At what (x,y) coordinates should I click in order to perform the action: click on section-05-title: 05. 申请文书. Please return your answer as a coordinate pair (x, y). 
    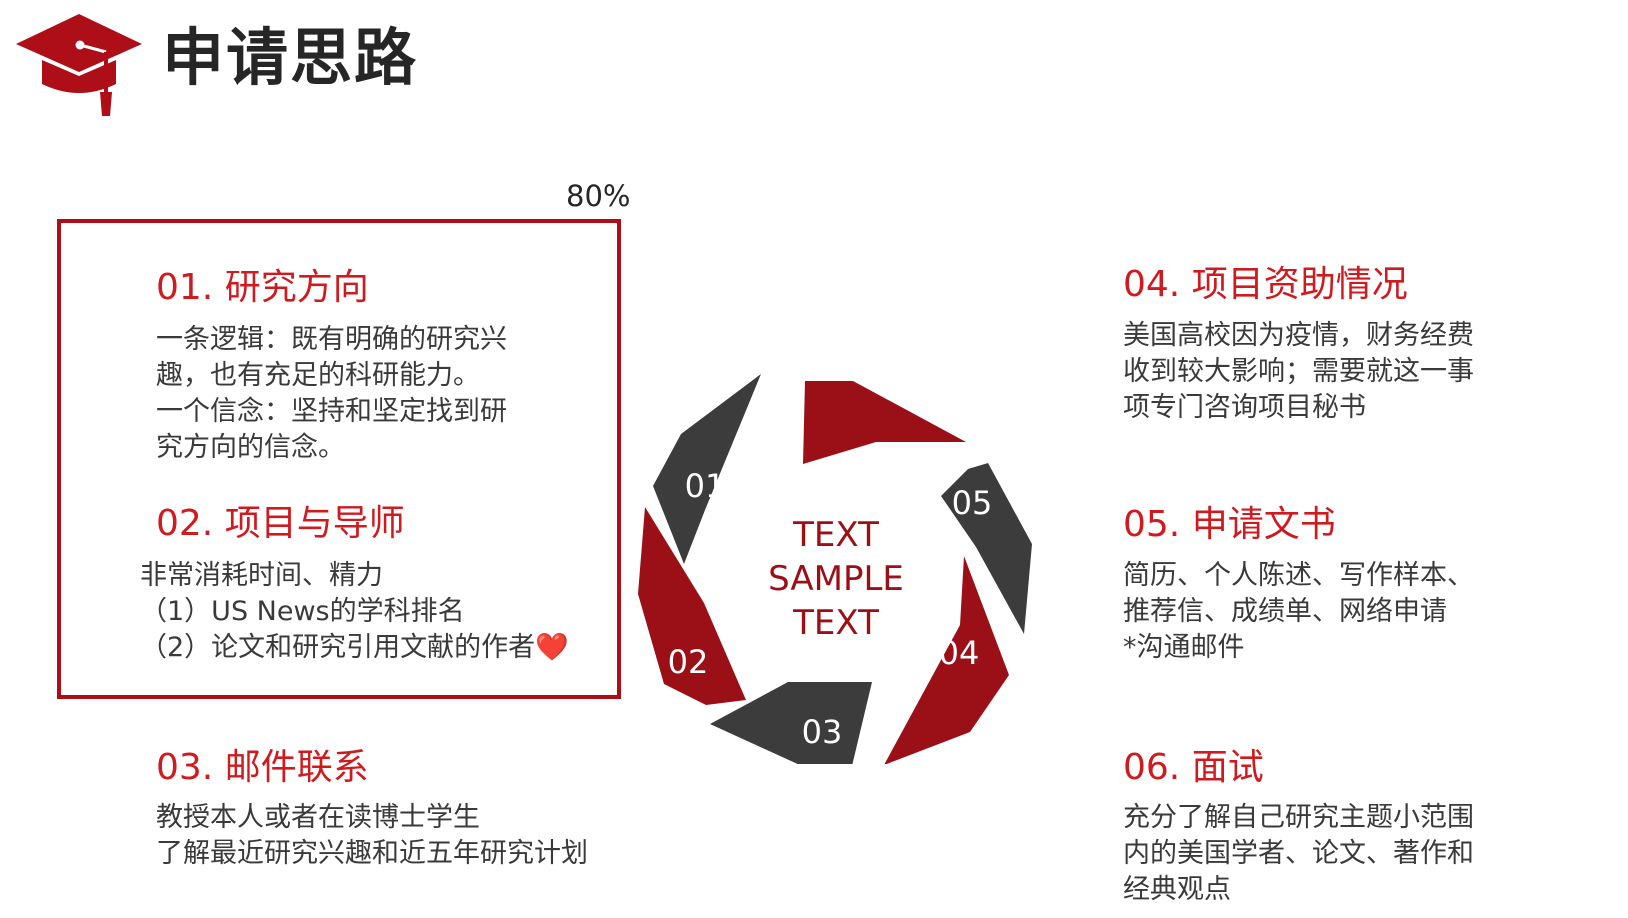
    Looking at the image, I should click on (1229, 524).